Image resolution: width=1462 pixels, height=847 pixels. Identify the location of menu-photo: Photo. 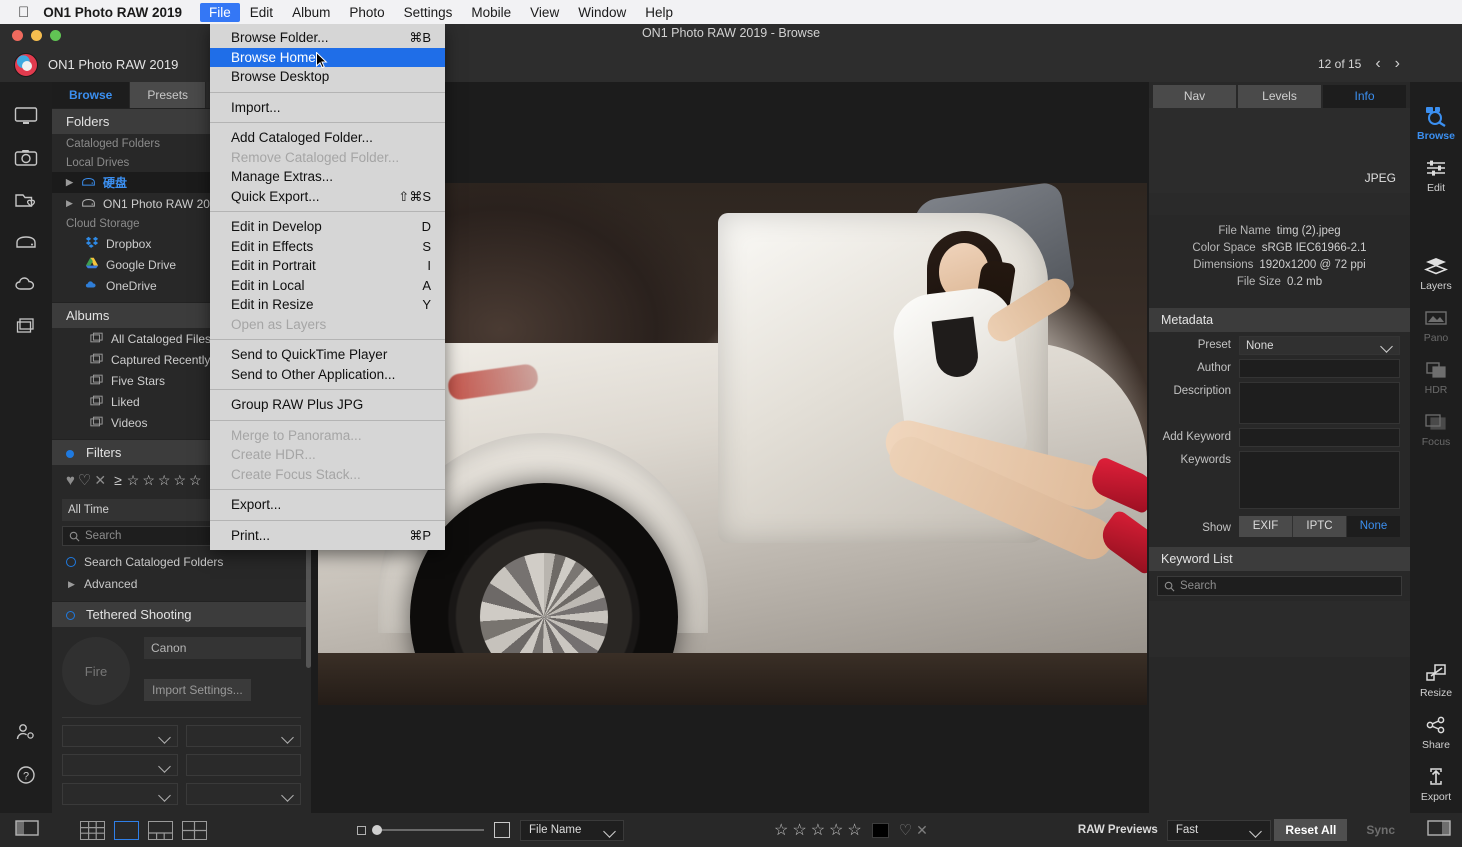
(366, 12).